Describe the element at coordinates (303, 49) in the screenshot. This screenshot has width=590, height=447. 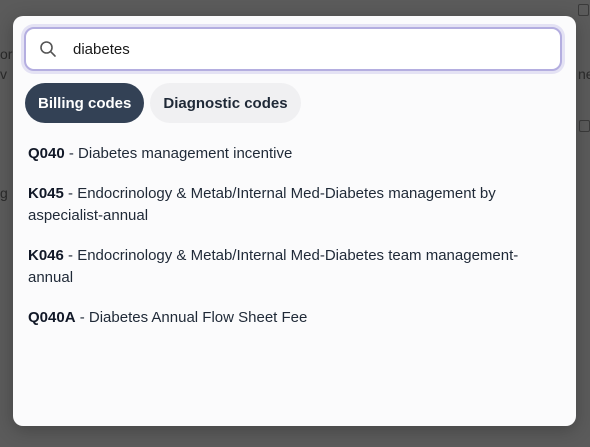
I see `search-input` at that location.